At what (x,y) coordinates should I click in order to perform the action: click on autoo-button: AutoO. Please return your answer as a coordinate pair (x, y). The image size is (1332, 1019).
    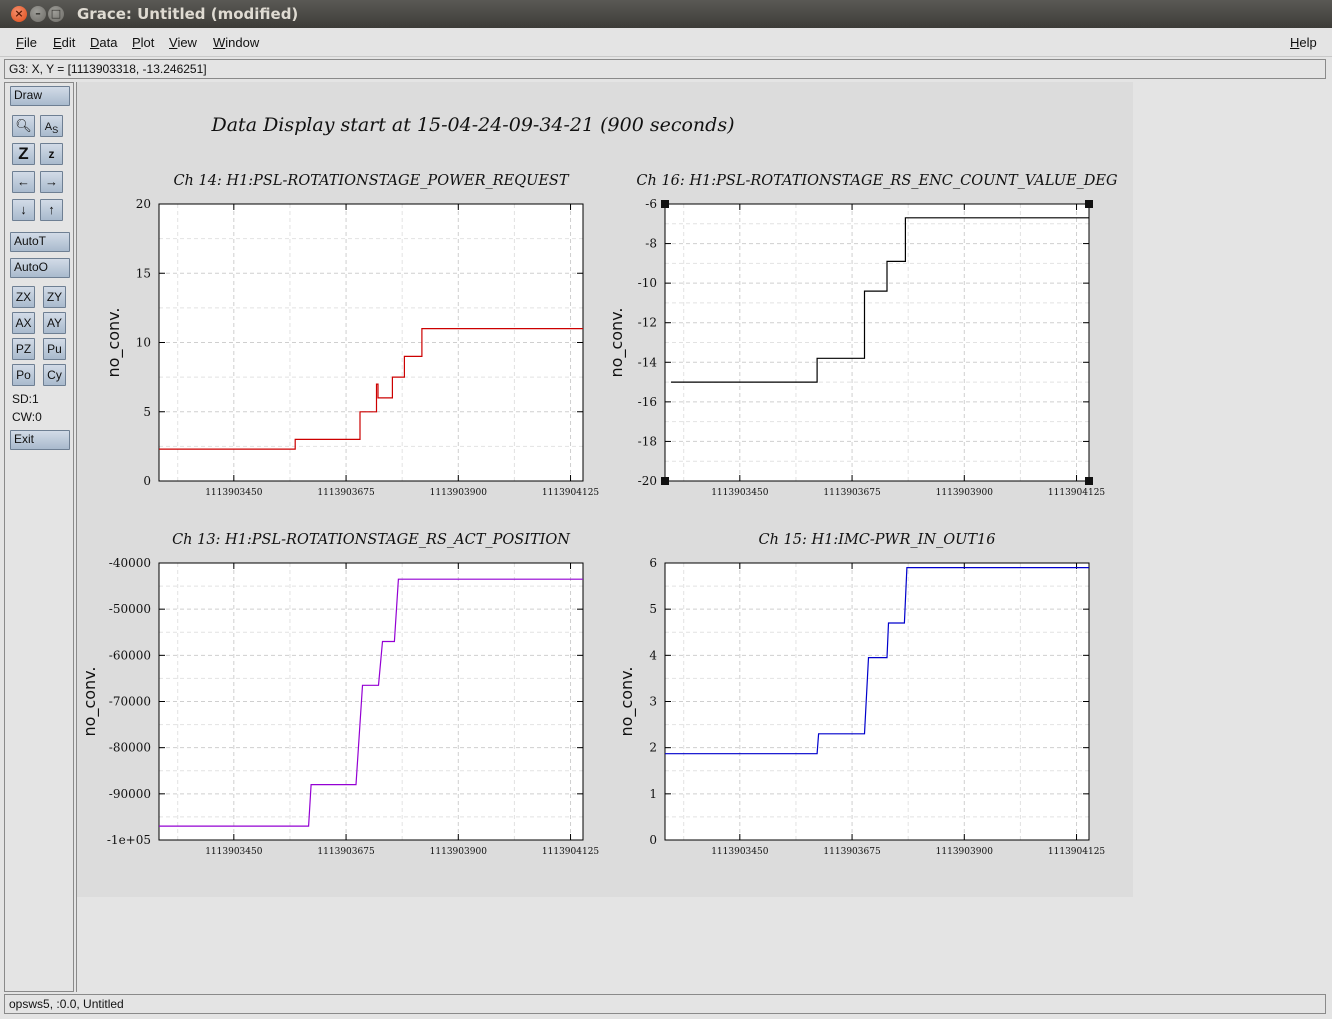
    Looking at the image, I should click on (40, 268).